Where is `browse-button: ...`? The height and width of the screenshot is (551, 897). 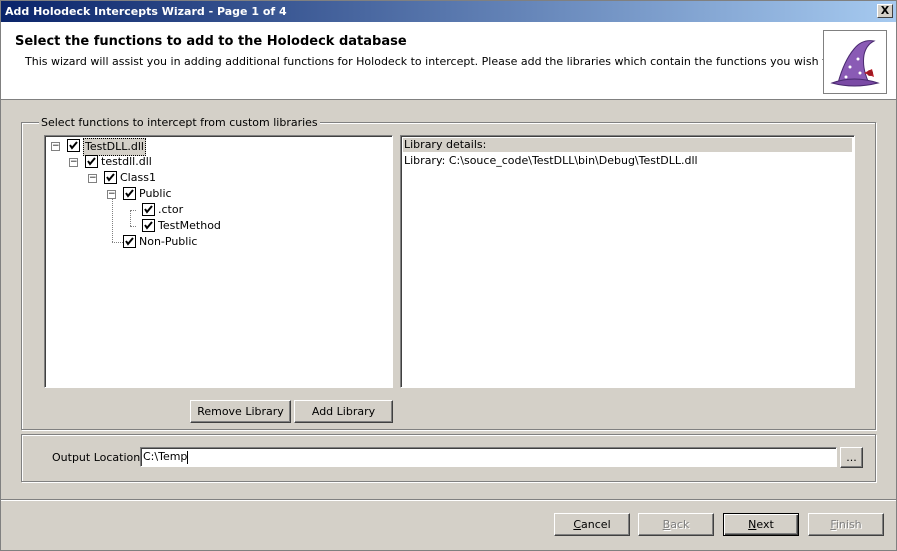 browse-button: ... is located at coordinates (851, 457).